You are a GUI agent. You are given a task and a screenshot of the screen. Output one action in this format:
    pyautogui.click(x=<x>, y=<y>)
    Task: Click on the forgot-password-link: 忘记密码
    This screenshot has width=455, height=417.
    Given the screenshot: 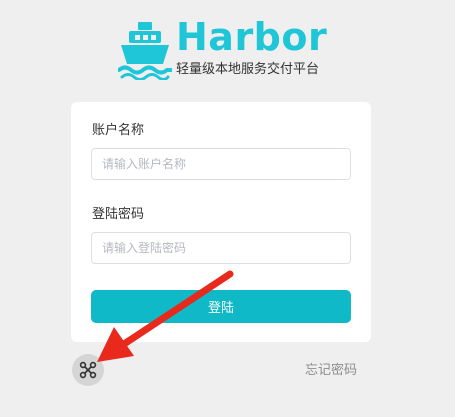 What is the action you would take?
    pyautogui.click(x=331, y=371)
    